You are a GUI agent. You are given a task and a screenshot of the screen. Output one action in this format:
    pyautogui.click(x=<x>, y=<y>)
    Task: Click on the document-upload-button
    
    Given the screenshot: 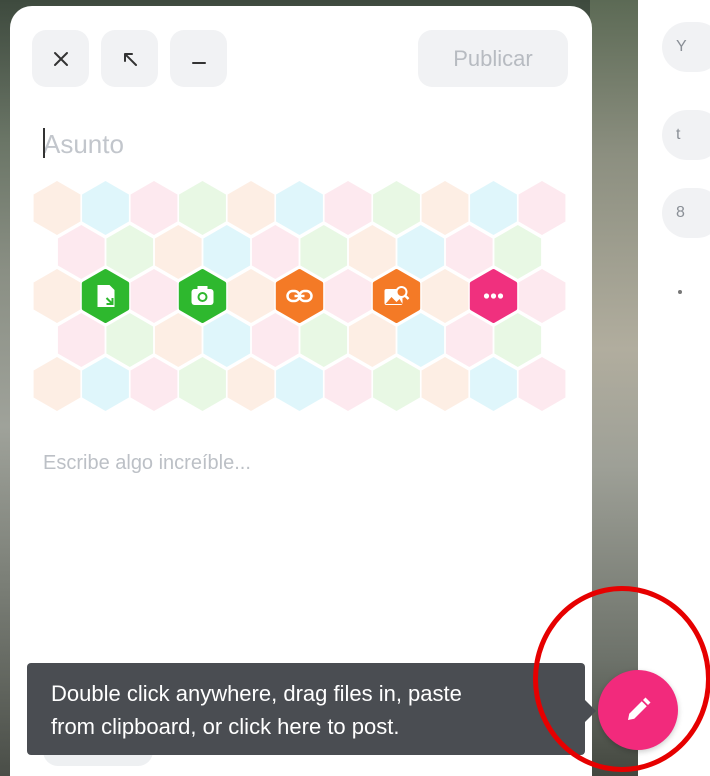 What is the action you would take?
    pyautogui.click(x=105, y=296)
    